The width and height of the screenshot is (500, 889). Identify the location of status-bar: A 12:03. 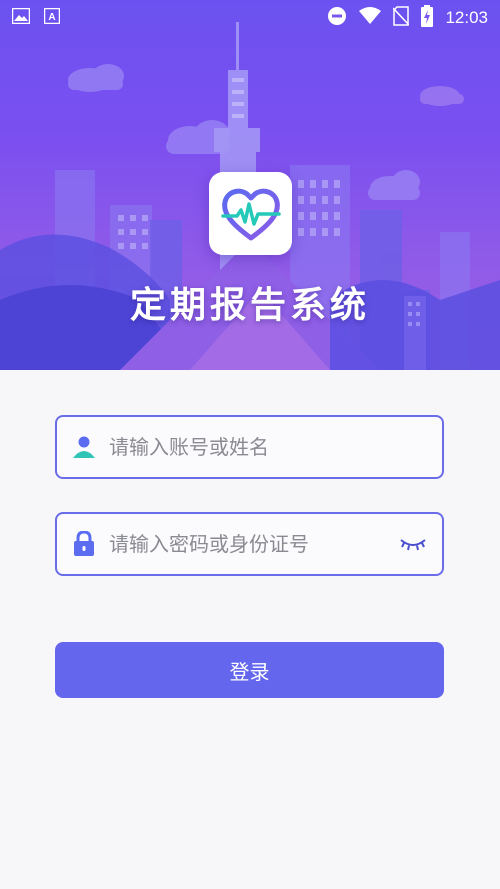
(250, 18).